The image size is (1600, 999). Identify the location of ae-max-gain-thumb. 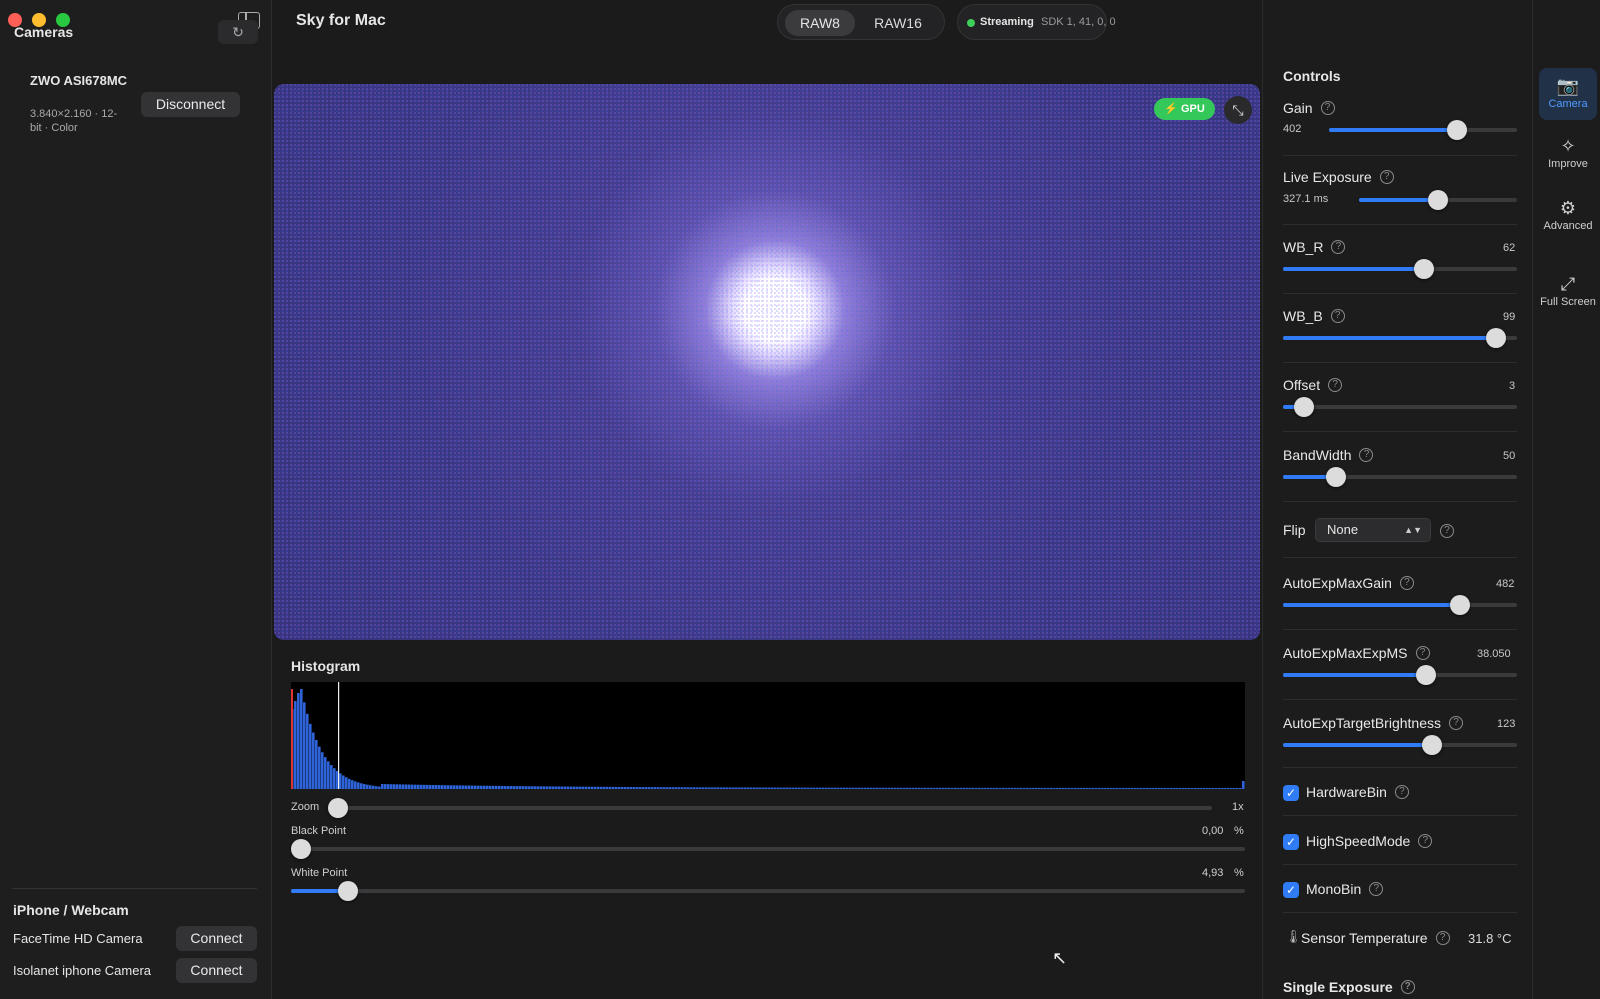
(1460, 605).